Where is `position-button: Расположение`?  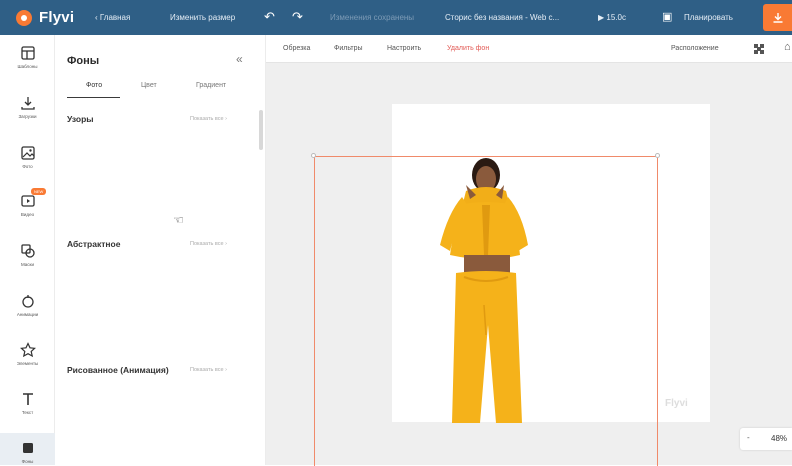 position-button: Расположение is located at coordinates (695, 48).